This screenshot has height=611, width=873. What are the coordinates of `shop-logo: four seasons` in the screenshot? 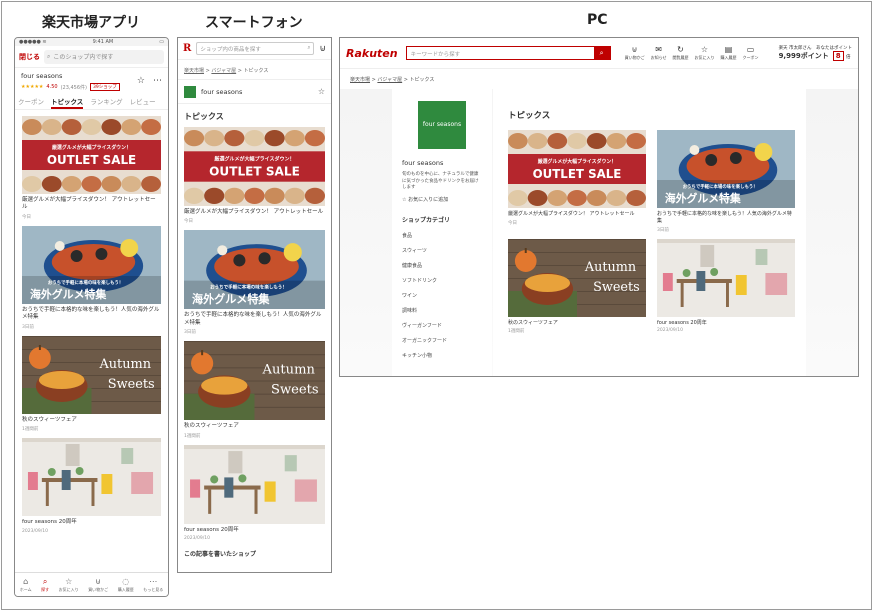 It's located at (442, 125).